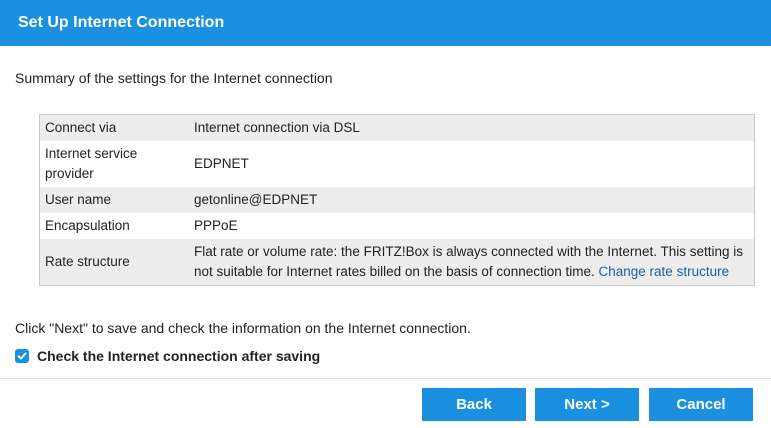  What do you see at coordinates (471, 226) in the screenshot?
I see `row-value: PPPoE` at bounding box center [471, 226].